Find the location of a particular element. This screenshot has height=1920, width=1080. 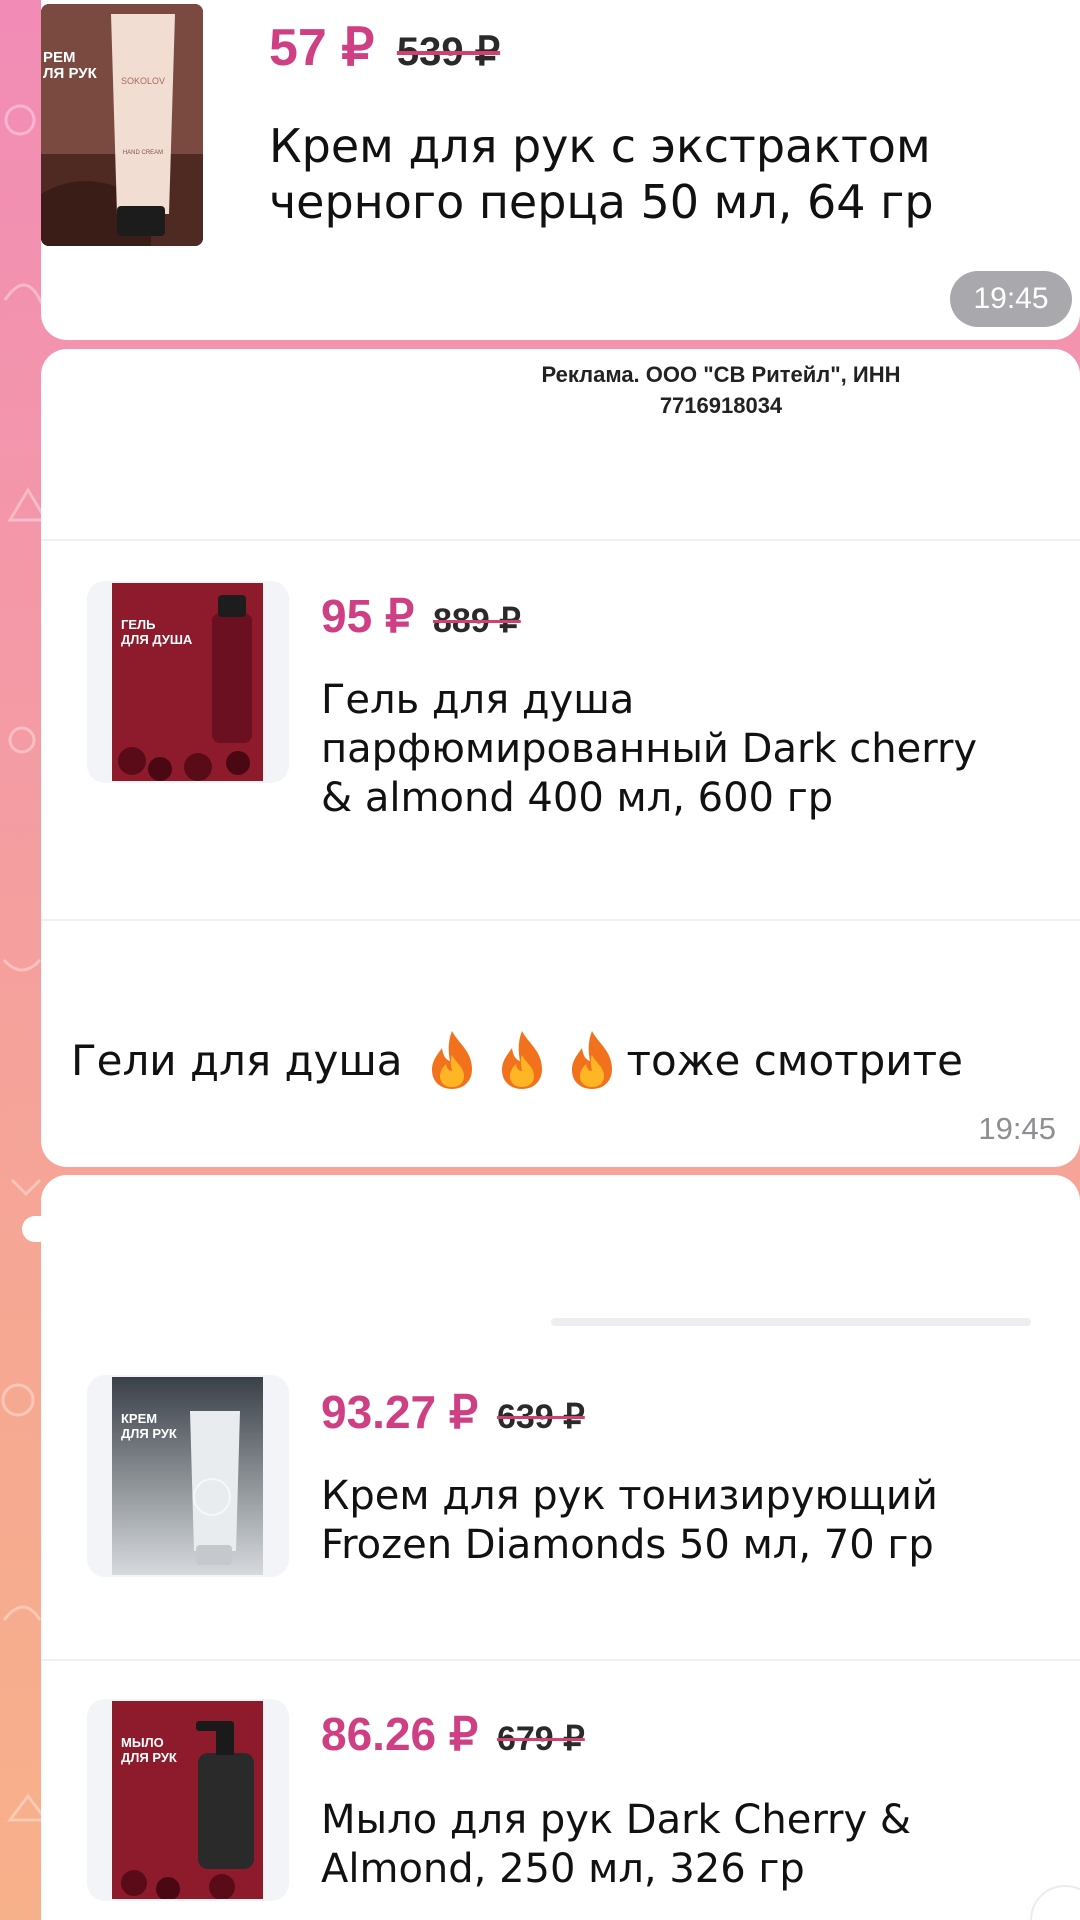

product-title-line: Гель для душа is located at coordinates (478, 700).